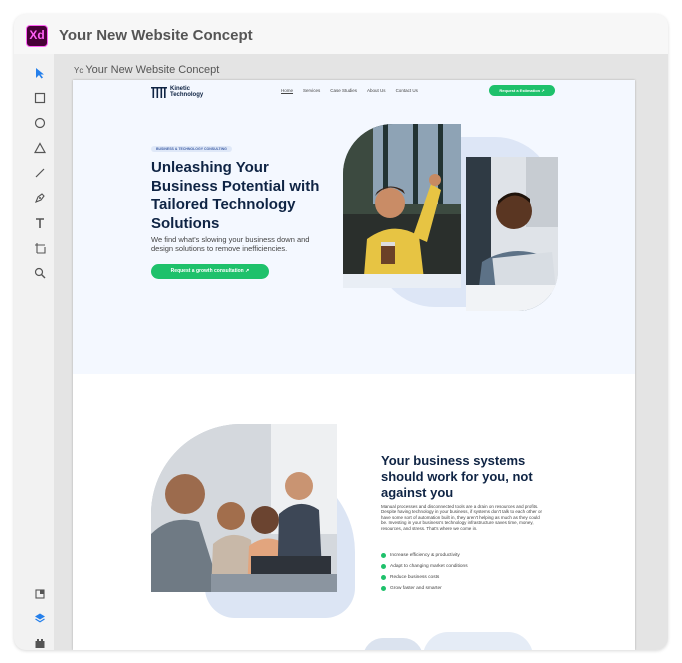 This screenshot has width=682, height=663. What do you see at coordinates (40, 273) in the screenshot?
I see `zoom-tool-icon` at bounding box center [40, 273].